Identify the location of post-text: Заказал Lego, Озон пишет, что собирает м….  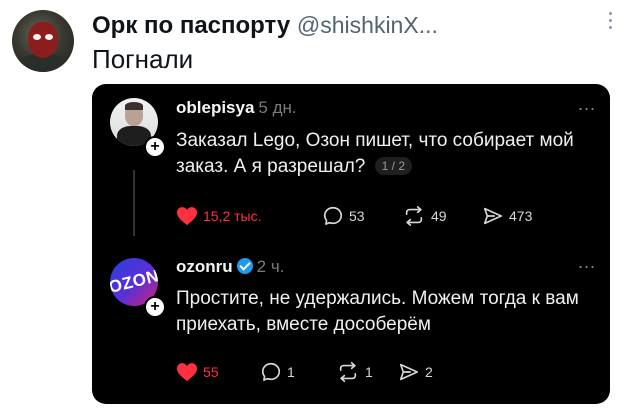
(386, 154).